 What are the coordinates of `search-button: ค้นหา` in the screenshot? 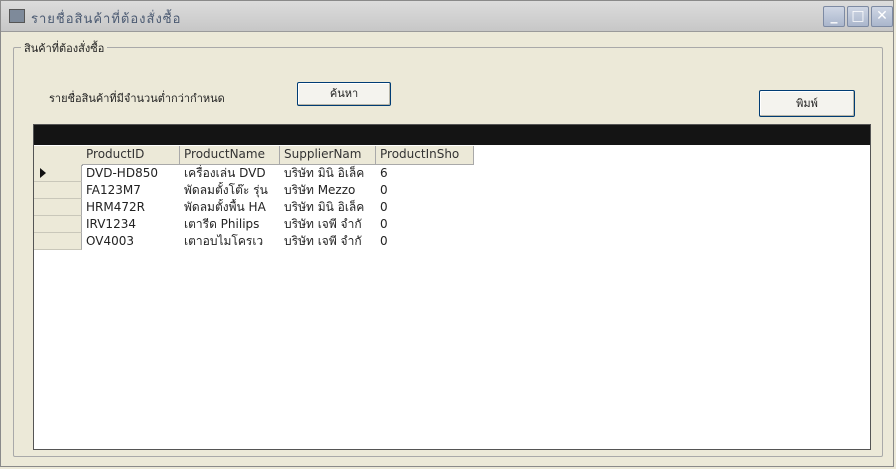 It's located at (344, 94).